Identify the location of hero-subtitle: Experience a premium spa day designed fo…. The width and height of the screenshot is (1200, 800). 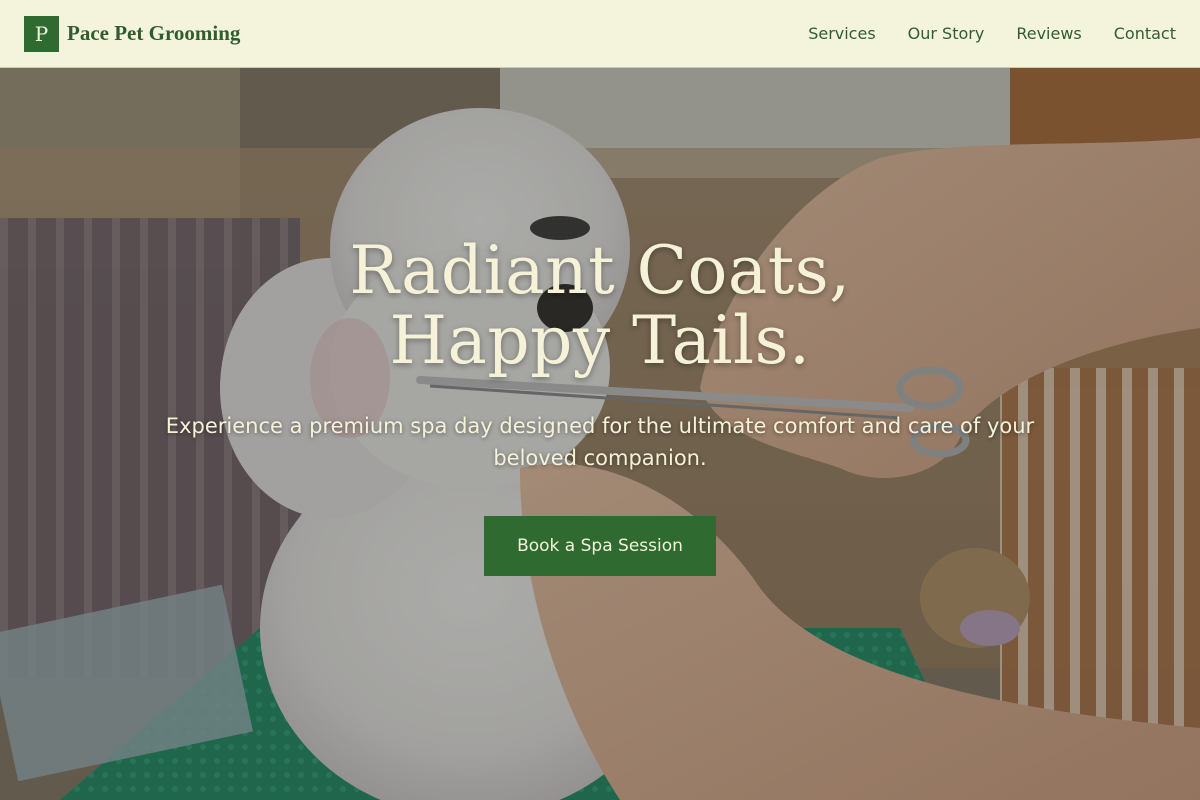
(600, 442).